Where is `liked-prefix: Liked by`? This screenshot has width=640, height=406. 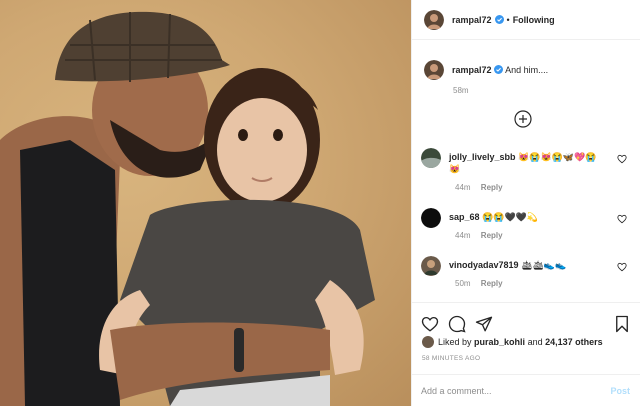
liked-prefix: Liked by is located at coordinates (455, 342).